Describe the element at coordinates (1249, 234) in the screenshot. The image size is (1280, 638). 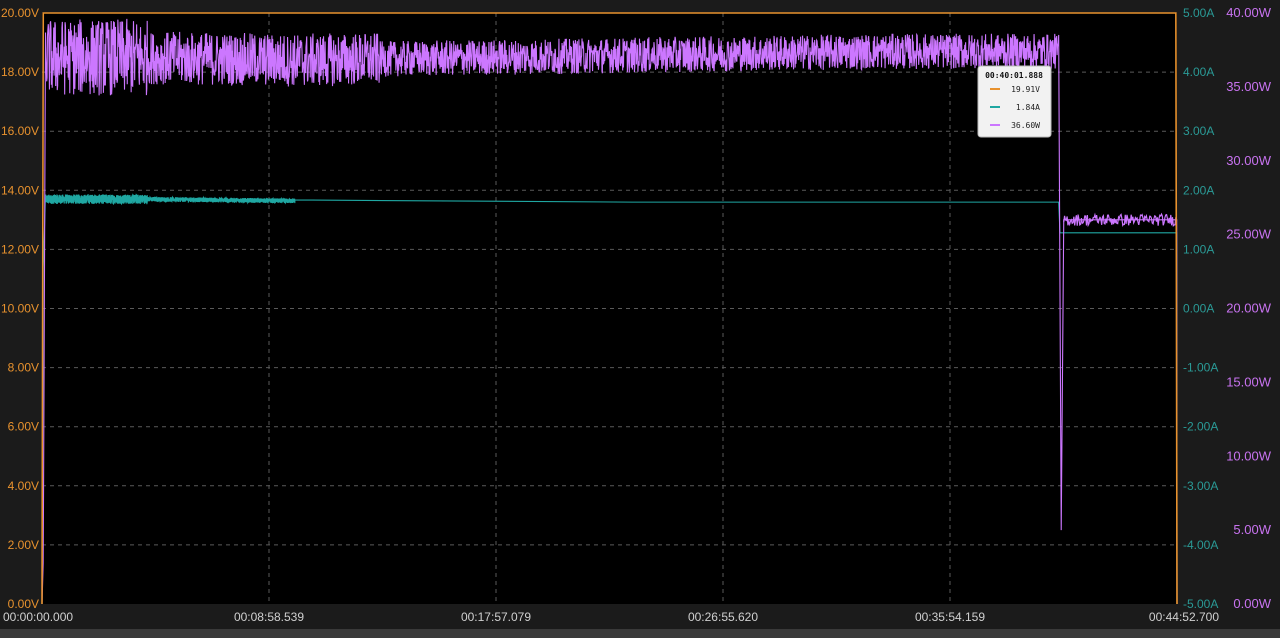
I see `power-tick-label: 25.00W` at that location.